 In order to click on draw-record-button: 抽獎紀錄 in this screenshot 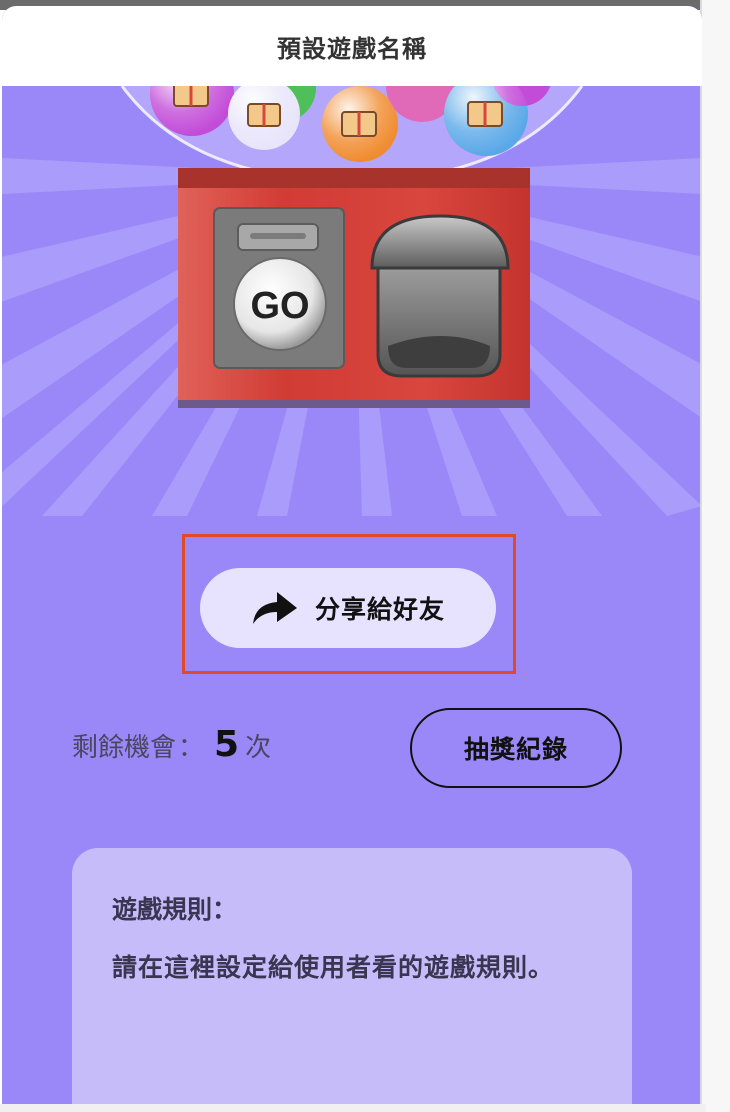, I will do `click(516, 748)`.